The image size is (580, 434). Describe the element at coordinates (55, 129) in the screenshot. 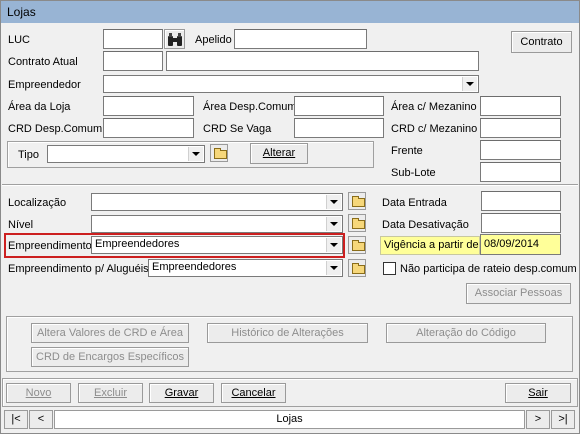

I see `crd-desp-comum-label: CRD Desp.Comum` at that location.